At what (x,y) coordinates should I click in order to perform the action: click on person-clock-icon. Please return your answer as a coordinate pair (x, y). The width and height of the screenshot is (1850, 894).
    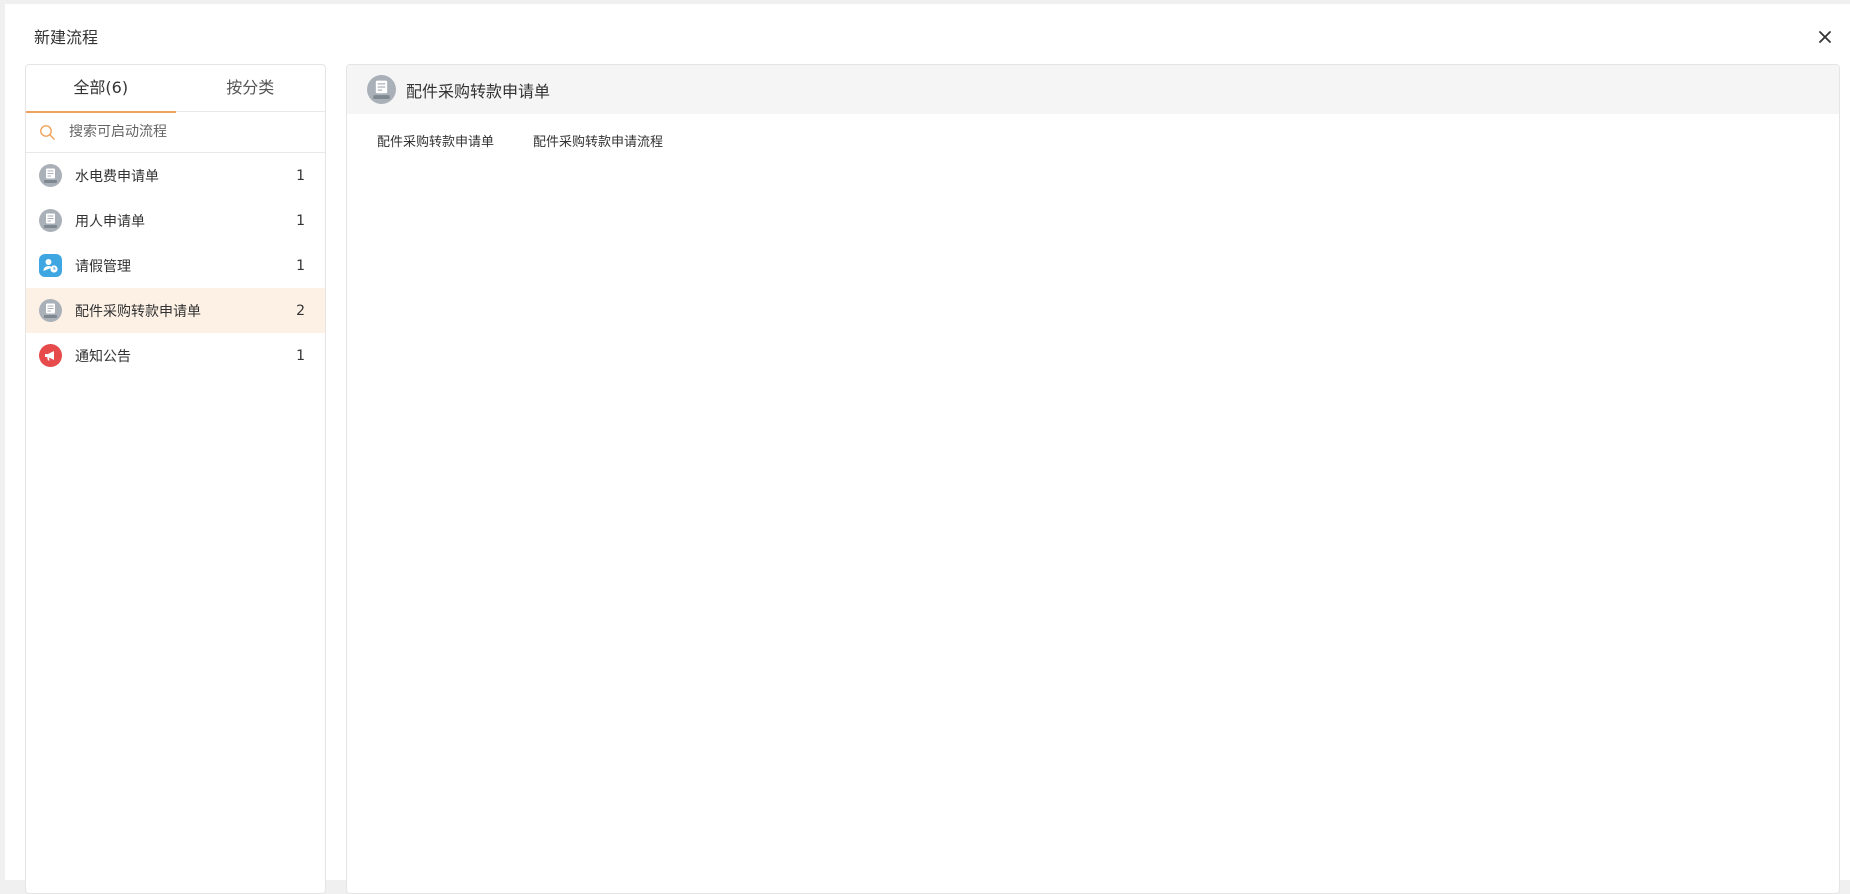
    Looking at the image, I should click on (50, 265).